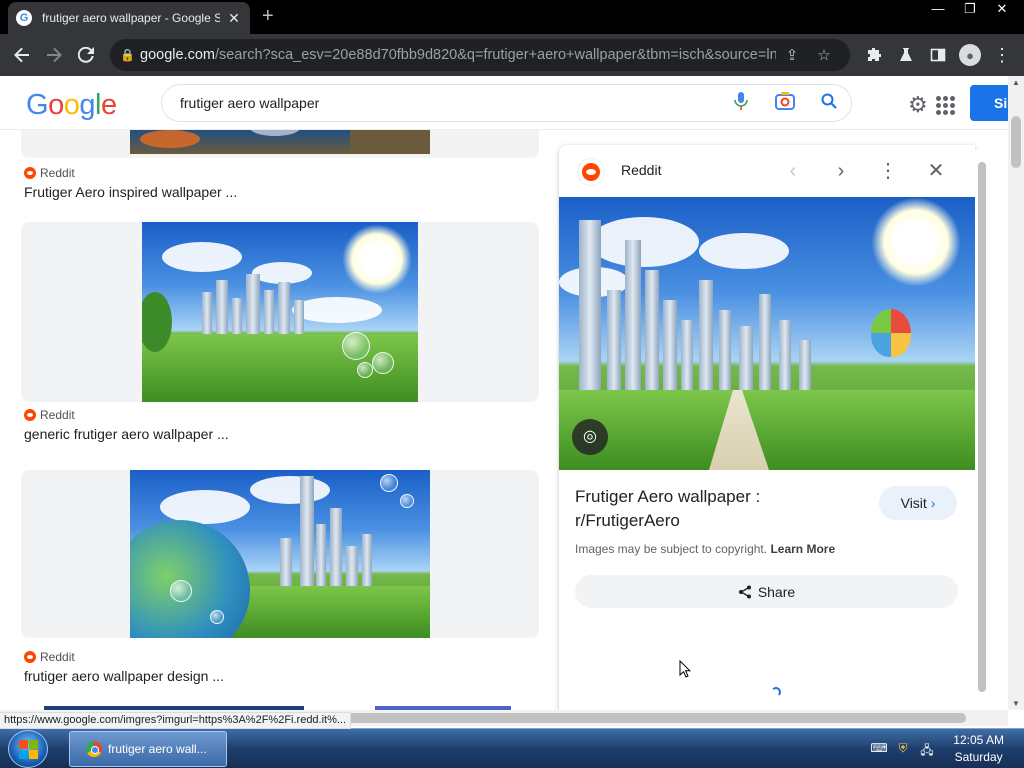 The width and height of the screenshot is (1024, 768). I want to click on reload-button, so click(86, 55).